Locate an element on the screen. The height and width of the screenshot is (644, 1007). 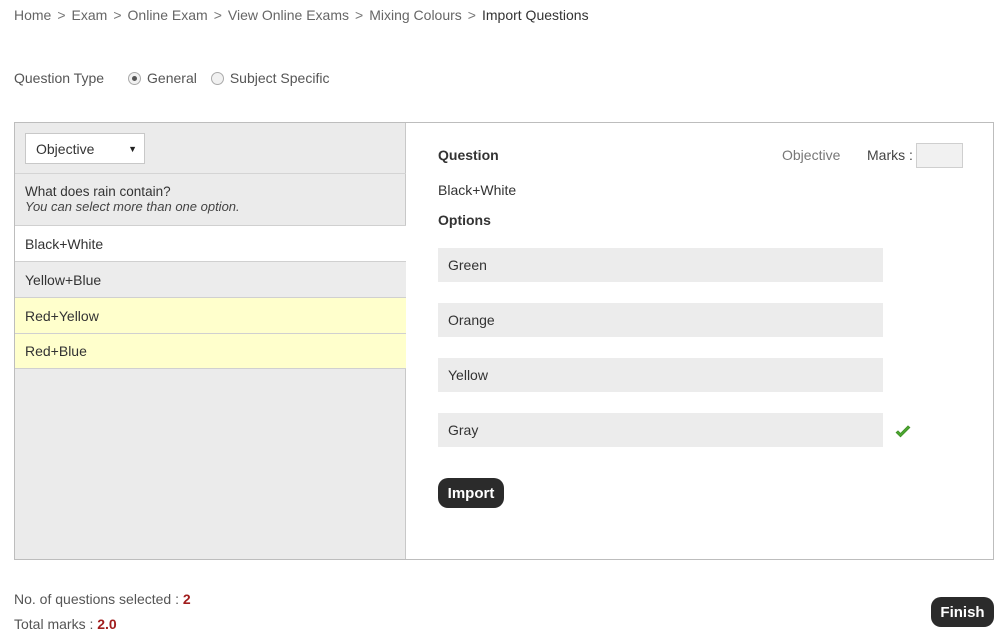
radio-general-button is located at coordinates (135, 78).